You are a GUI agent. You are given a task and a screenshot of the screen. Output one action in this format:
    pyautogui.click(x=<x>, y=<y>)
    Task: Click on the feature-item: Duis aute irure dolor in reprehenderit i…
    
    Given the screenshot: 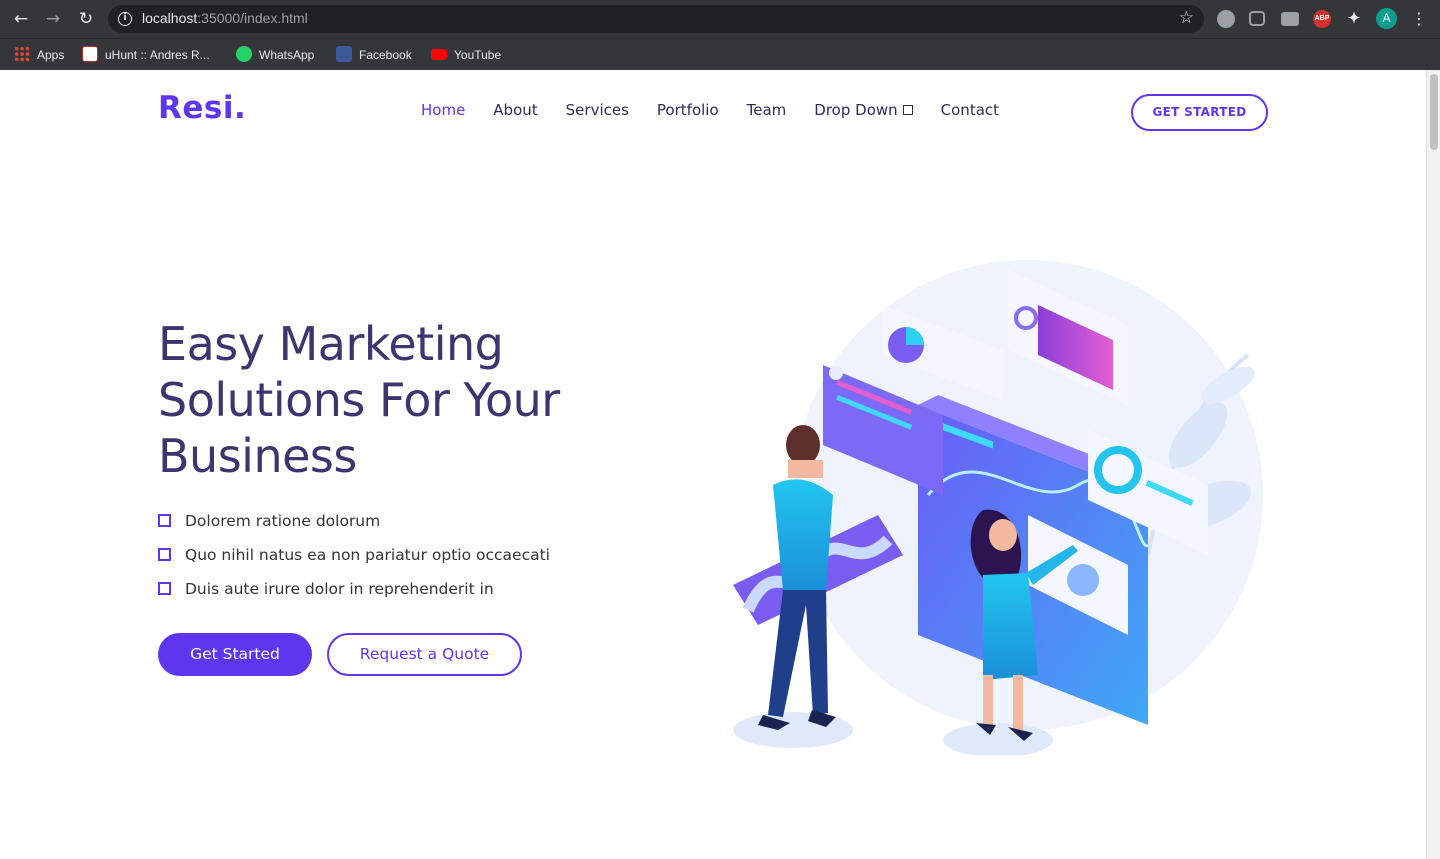 What is the action you would take?
    pyautogui.click(x=354, y=595)
    